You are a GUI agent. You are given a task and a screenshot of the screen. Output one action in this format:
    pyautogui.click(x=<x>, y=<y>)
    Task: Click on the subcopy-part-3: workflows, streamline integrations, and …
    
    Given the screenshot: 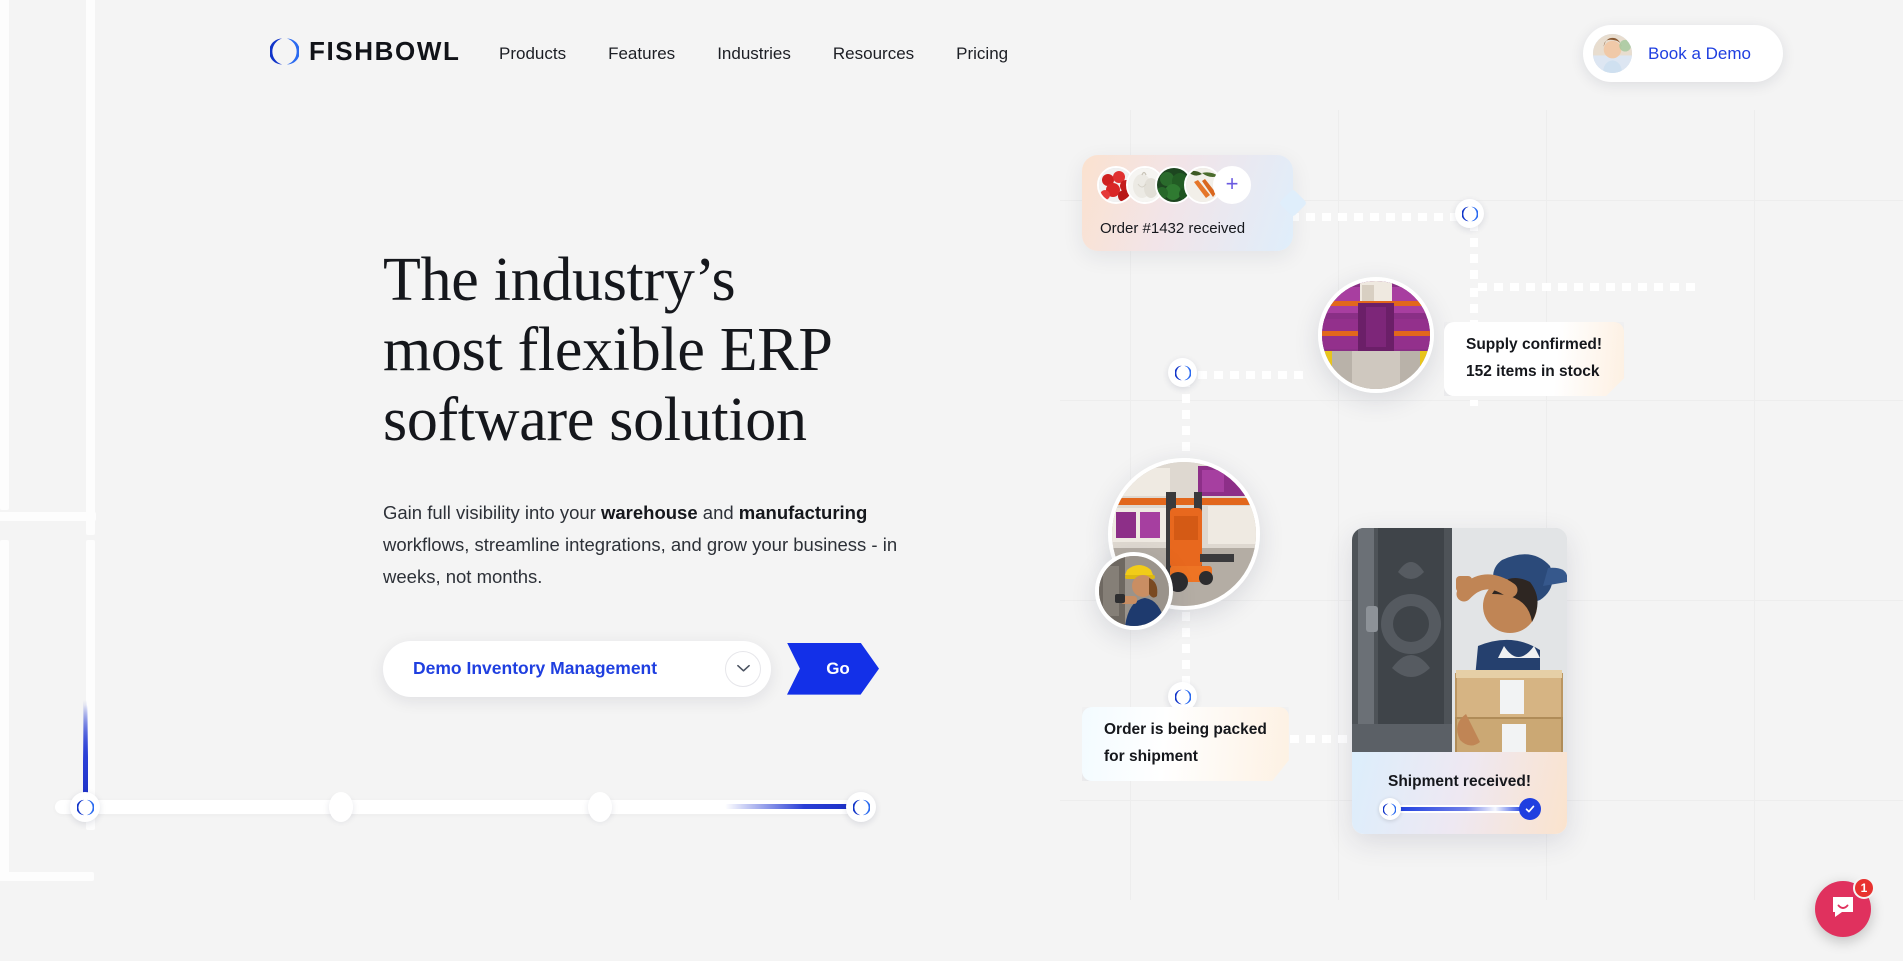 What is the action you would take?
    pyautogui.click(x=640, y=560)
    